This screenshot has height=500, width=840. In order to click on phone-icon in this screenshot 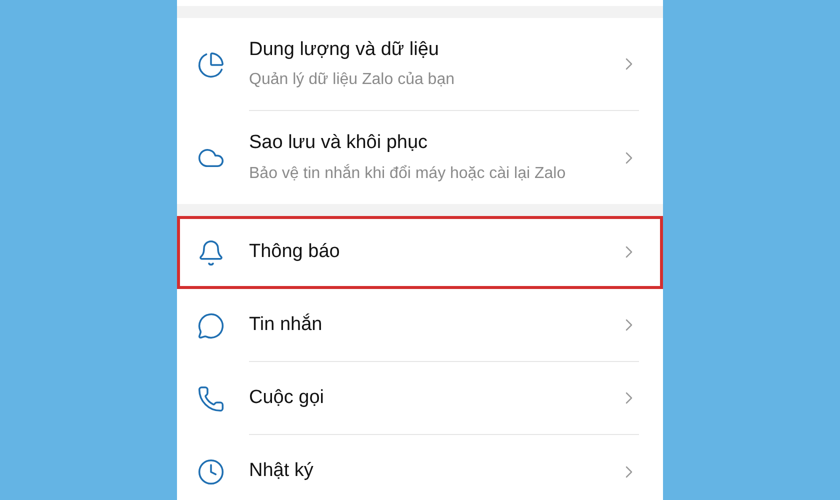, I will do `click(211, 398)`.